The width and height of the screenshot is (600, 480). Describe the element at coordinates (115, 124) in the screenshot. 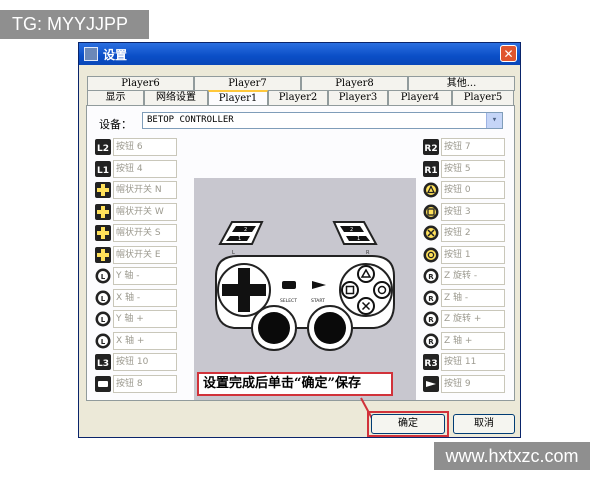

I see `device-label: 设备：` at that location.